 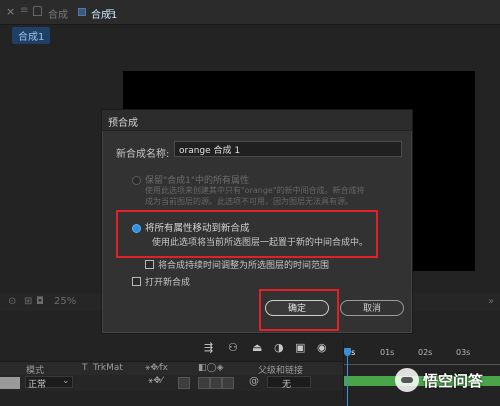 What do you see at coordinates (149, 264) in the screenshot?
I see `adjust-duration-checkbox` at bounding box center [149, 264].